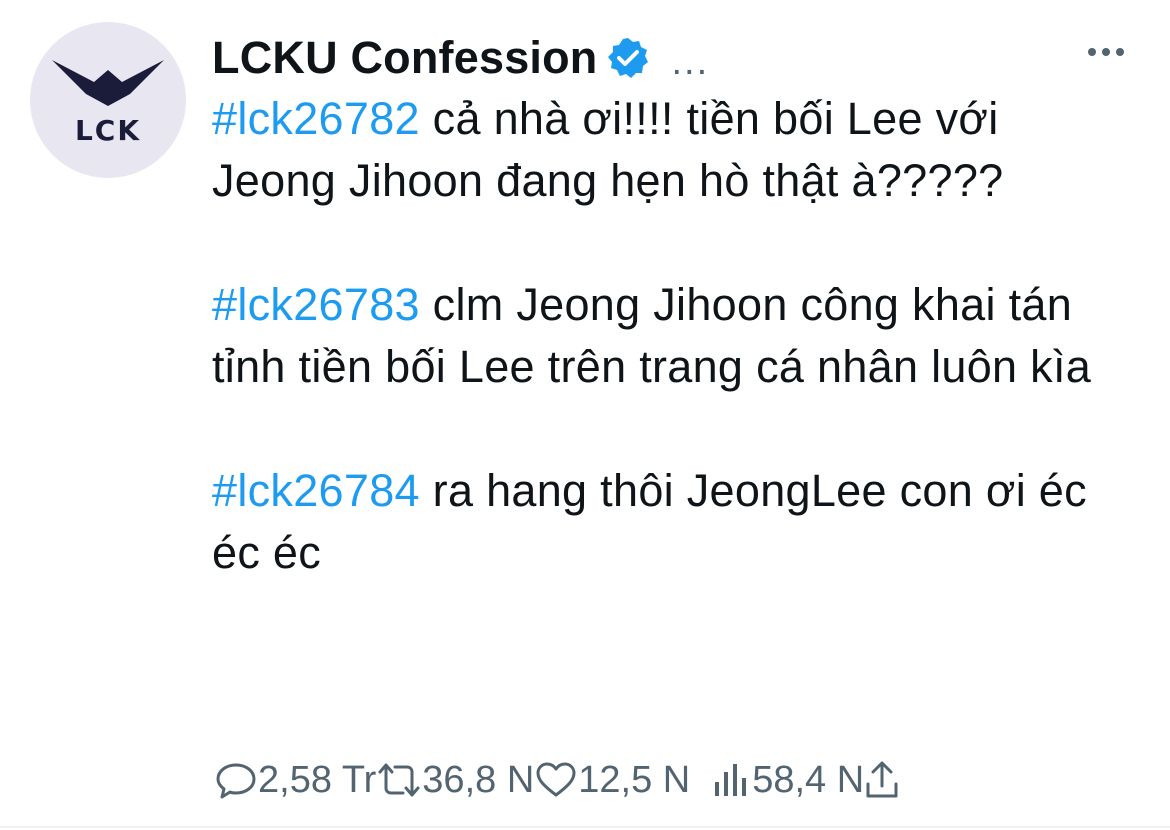  I want to click on verified-badge-icon, so click(628, 58).